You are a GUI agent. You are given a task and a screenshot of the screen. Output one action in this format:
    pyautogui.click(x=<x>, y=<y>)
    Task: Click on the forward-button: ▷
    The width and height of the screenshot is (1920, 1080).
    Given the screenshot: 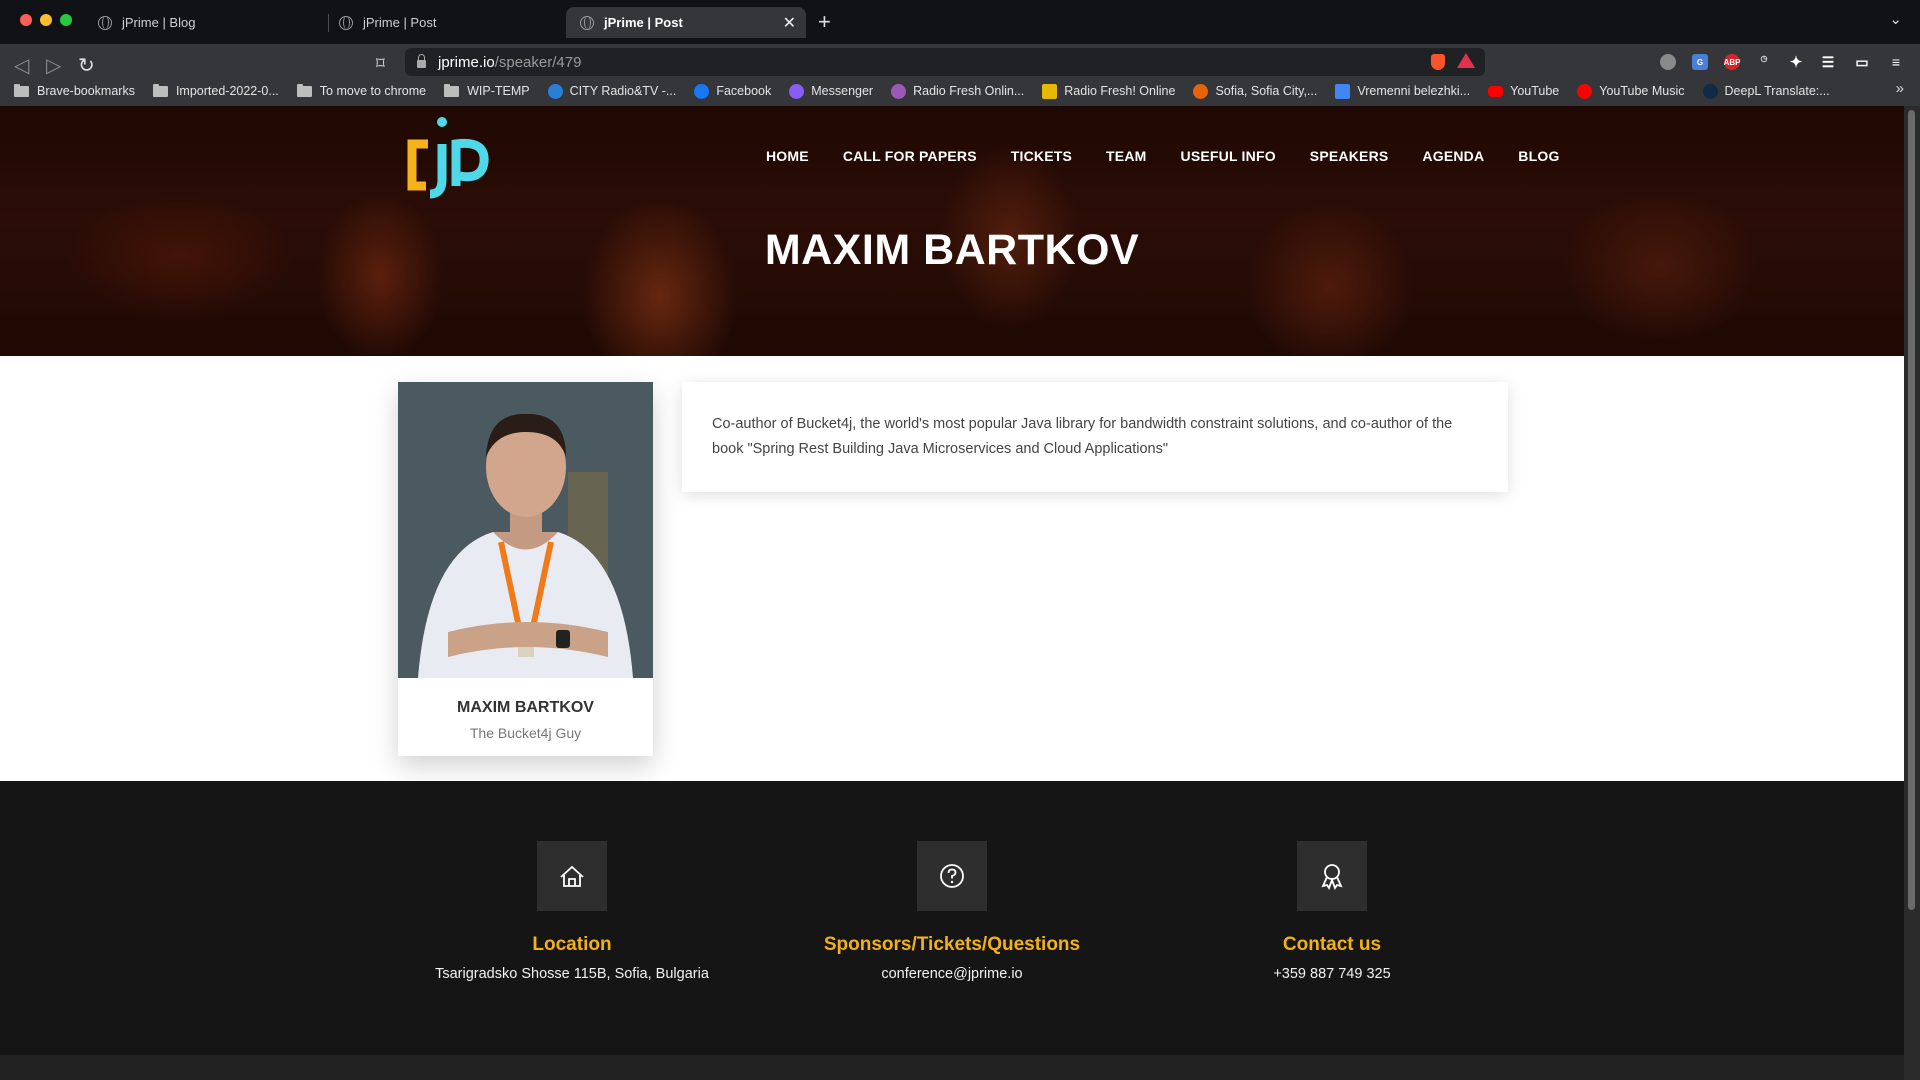 What is the action you would take?
    pyautogui.click(x=53, y=65)
    